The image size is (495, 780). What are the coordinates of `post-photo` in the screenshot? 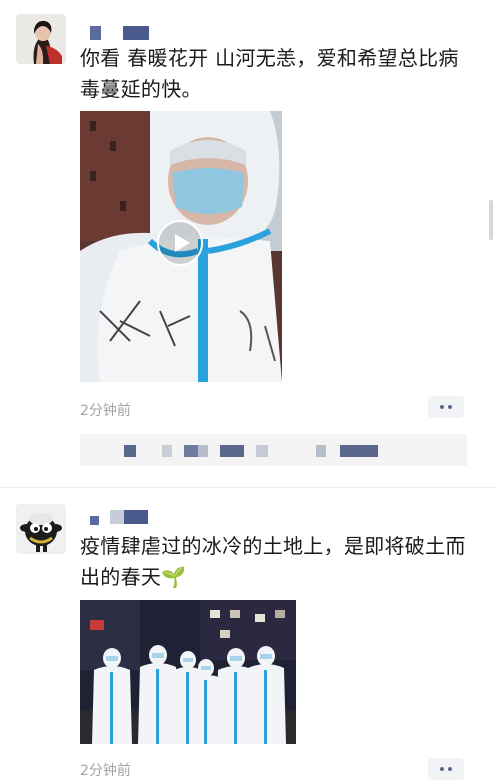 It's located at (188, 672).